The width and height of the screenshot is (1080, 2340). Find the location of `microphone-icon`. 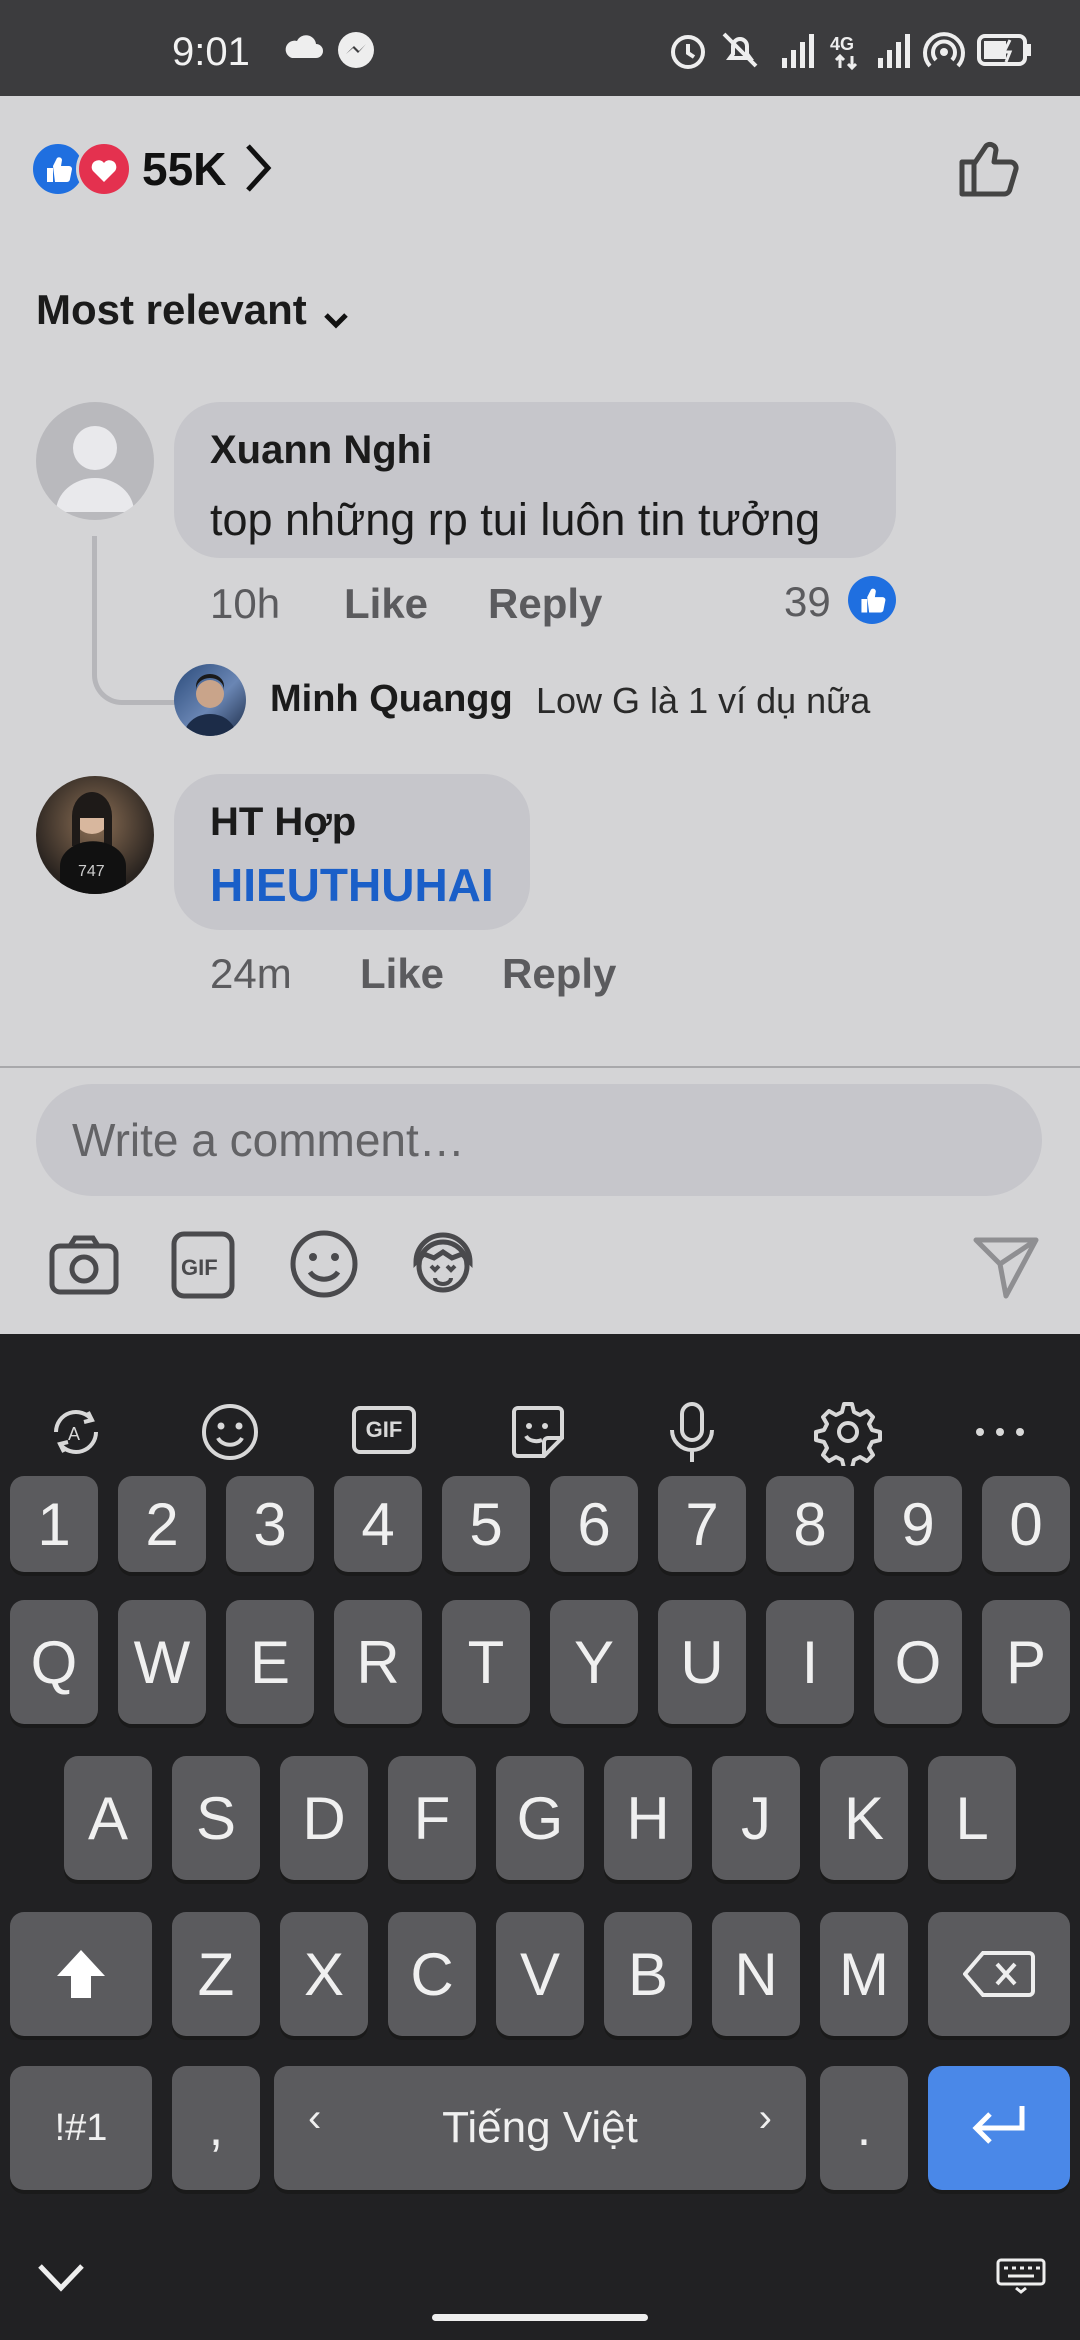

microphone-icon is located at coordinates (692, 1432).